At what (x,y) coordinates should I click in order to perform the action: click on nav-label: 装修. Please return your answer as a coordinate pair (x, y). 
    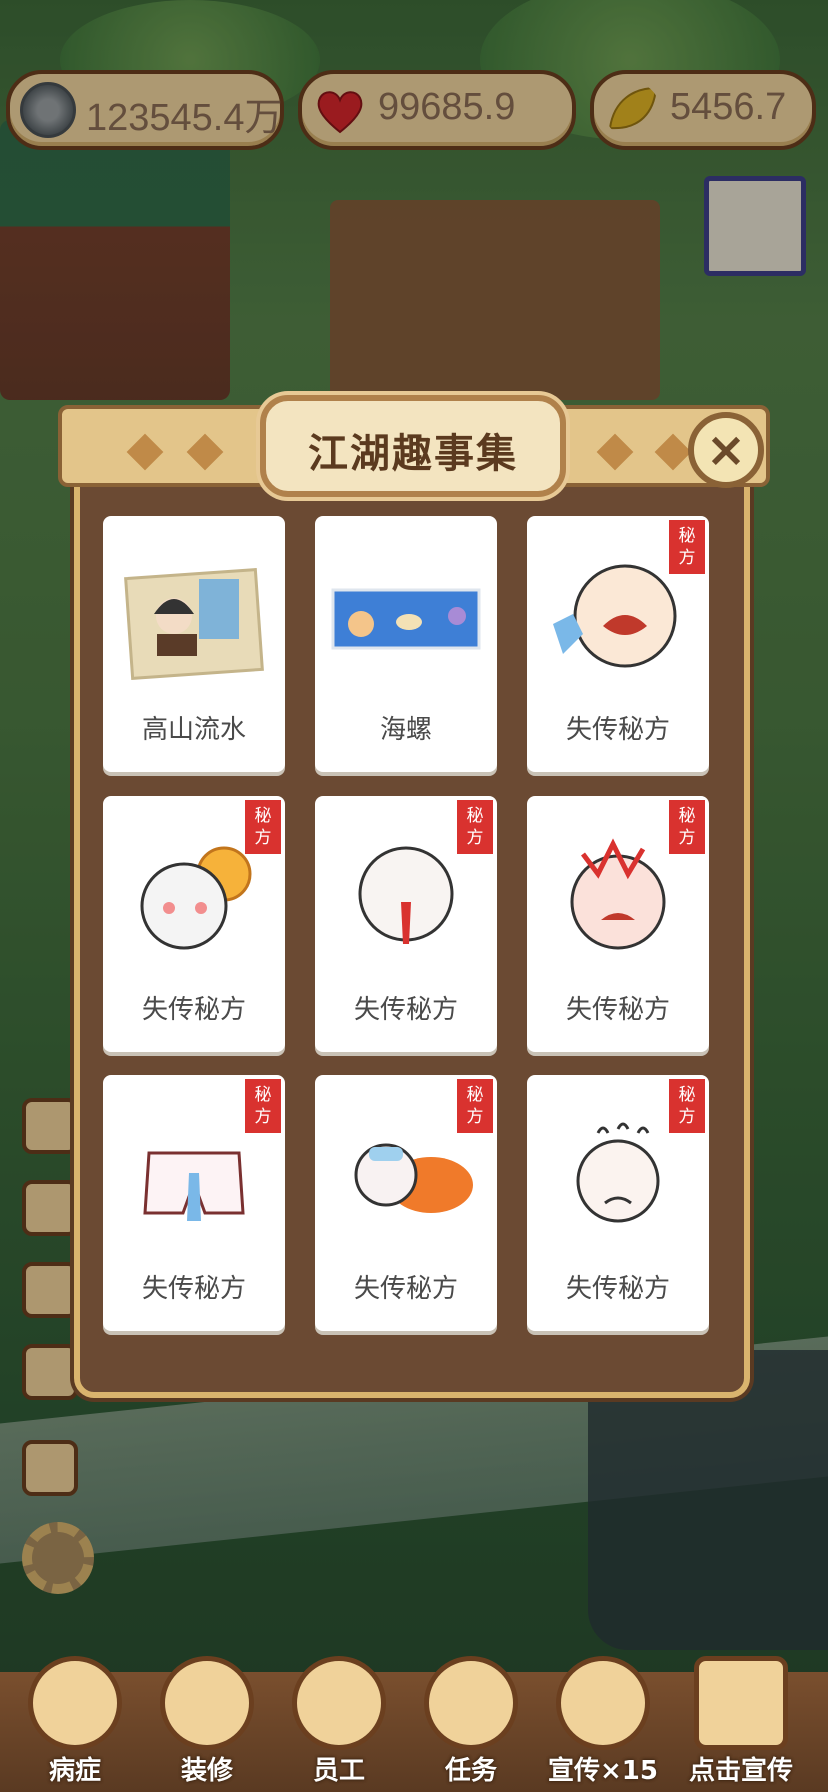
    Looking at the image, I should click on (206, 1771).